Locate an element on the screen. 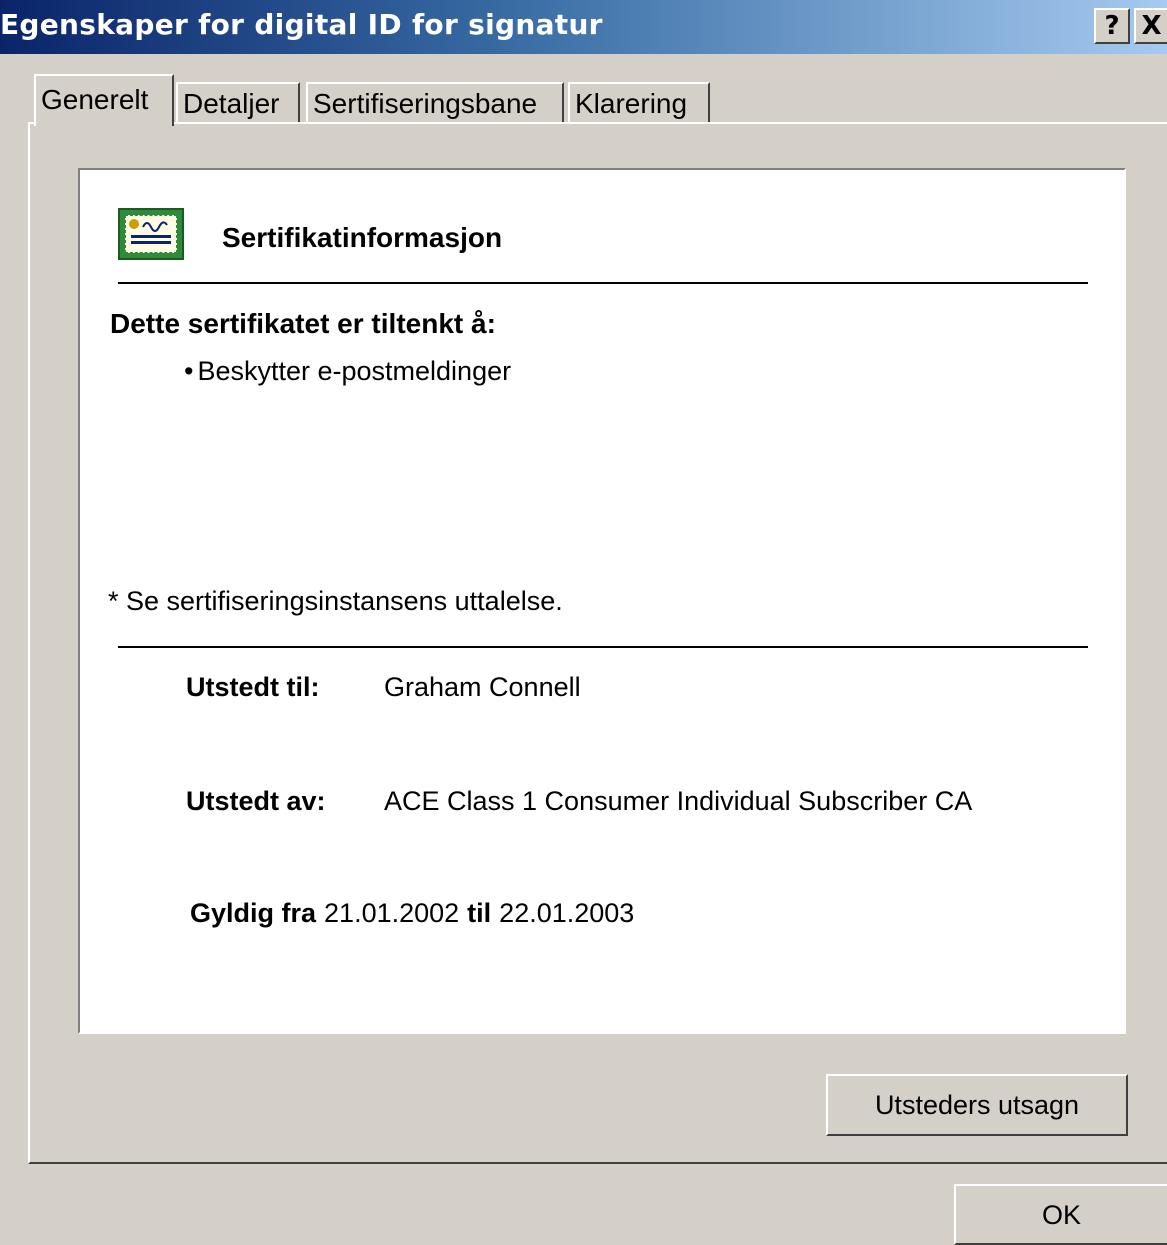 This screenshot has width=1167, height=1245. validity-row: Gyldig fra 21.01.2002 til 22.01.2003 is located at coordinates (416, 913).